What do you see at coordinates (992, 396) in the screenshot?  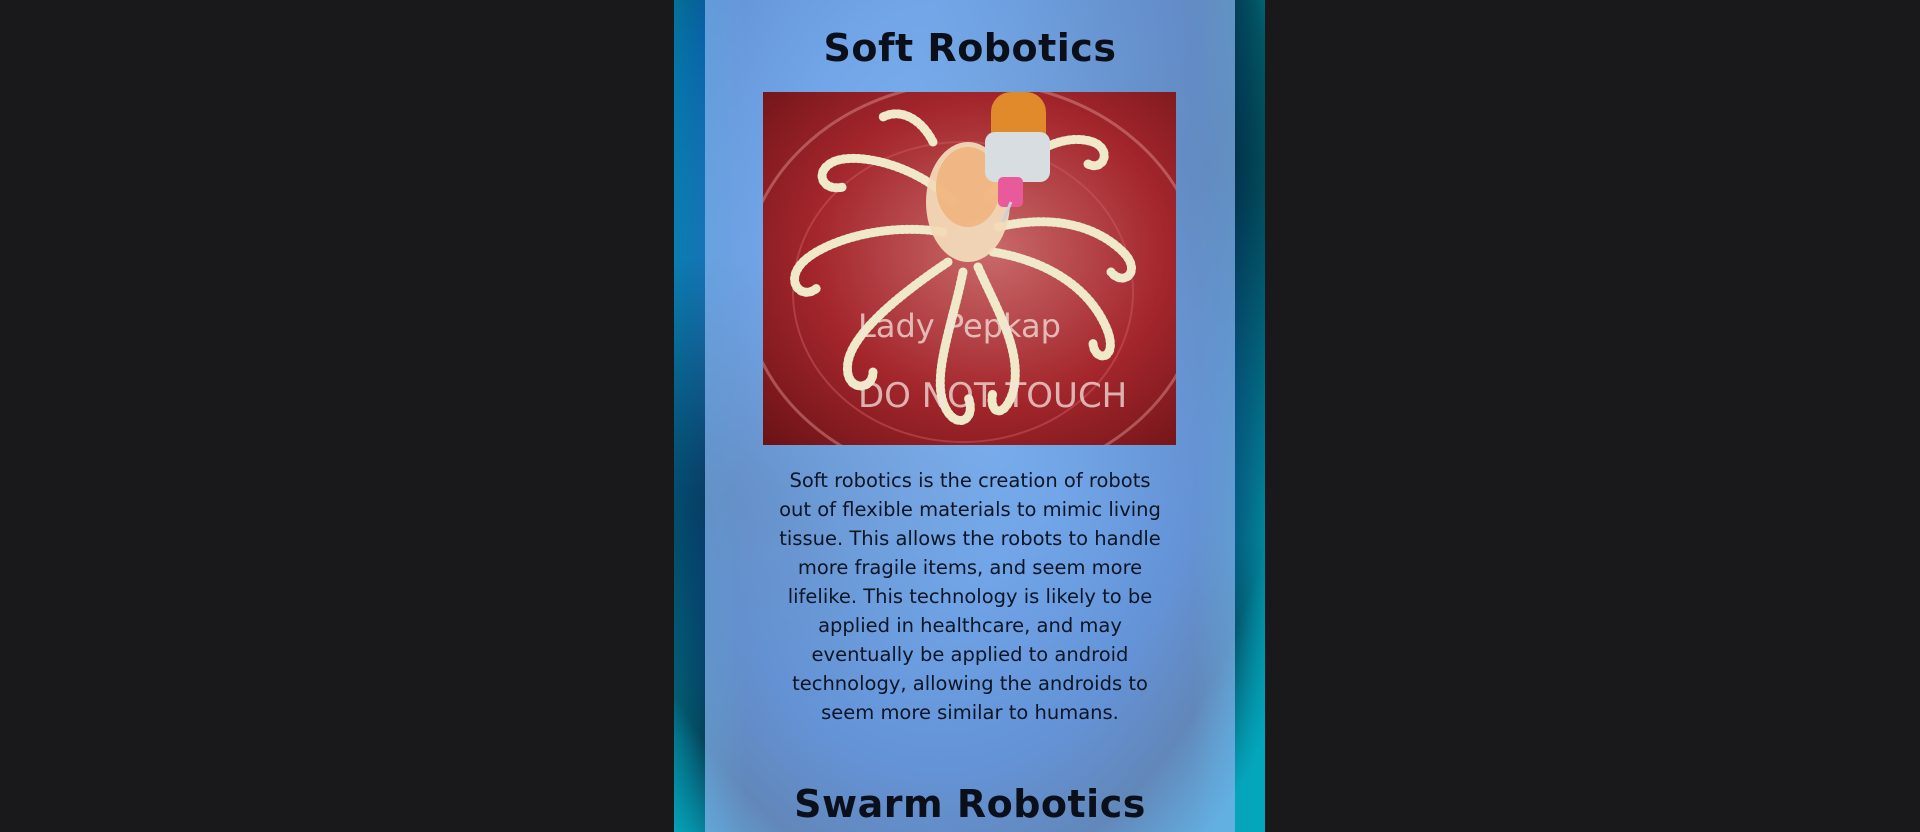 I see `dish-label-text-2: DO NOT TOUCH` at bounding box center [992, 396].